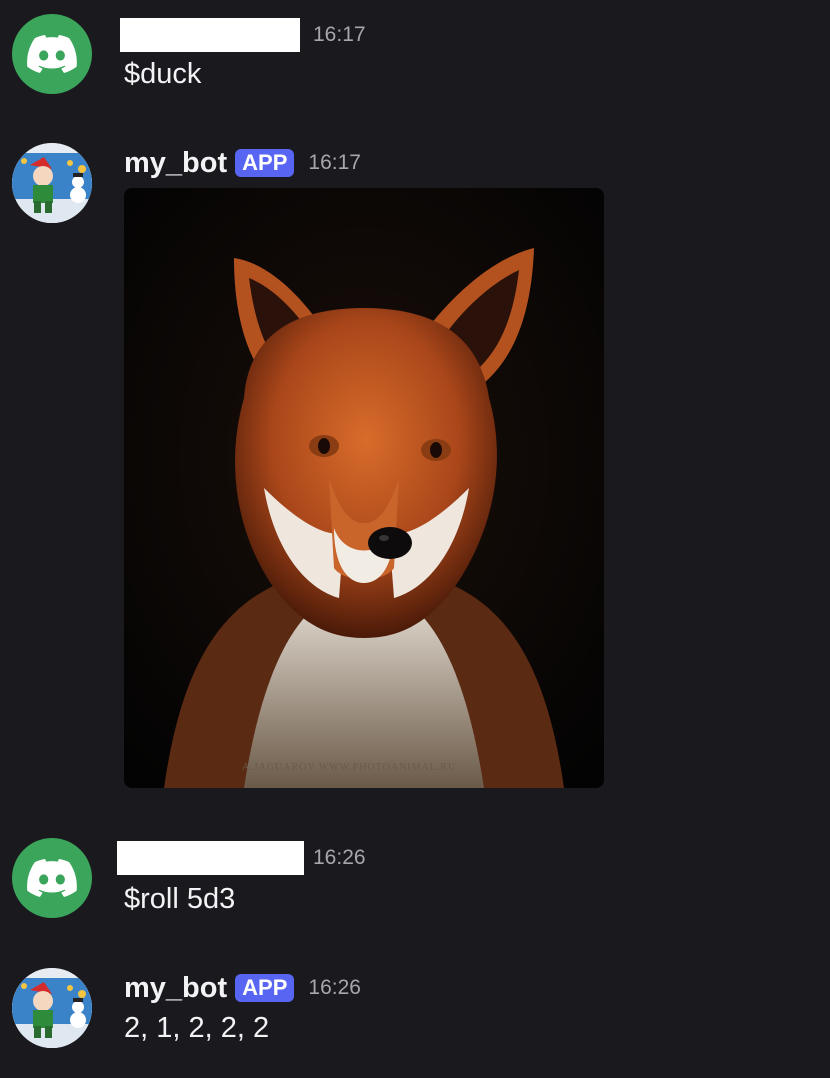 This screenshot has height=1078, width=830. I want to click on message-header: 16:26, so click(241, 858).